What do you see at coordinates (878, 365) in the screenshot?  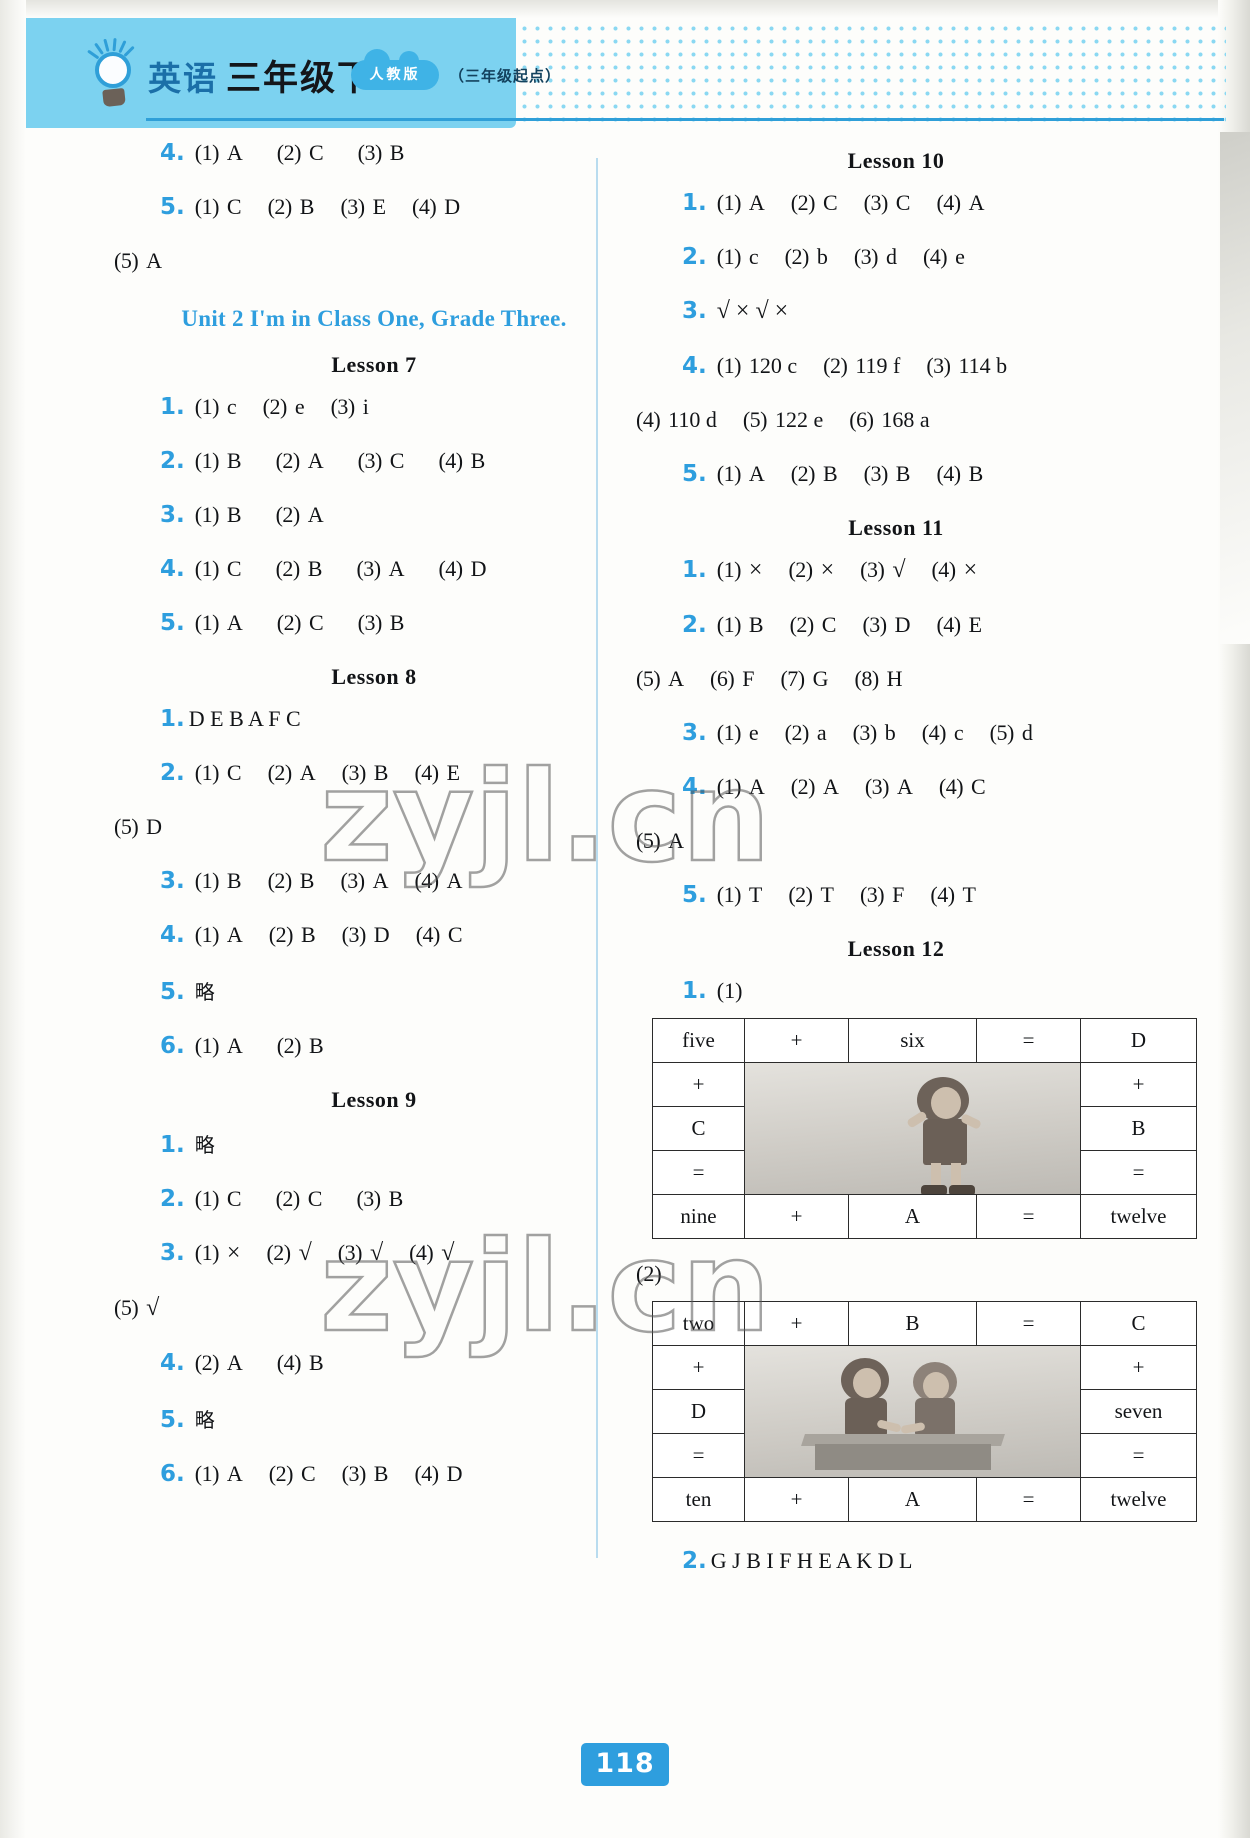 I see `answer-value: 119 f` at bounding box center [878, 365].